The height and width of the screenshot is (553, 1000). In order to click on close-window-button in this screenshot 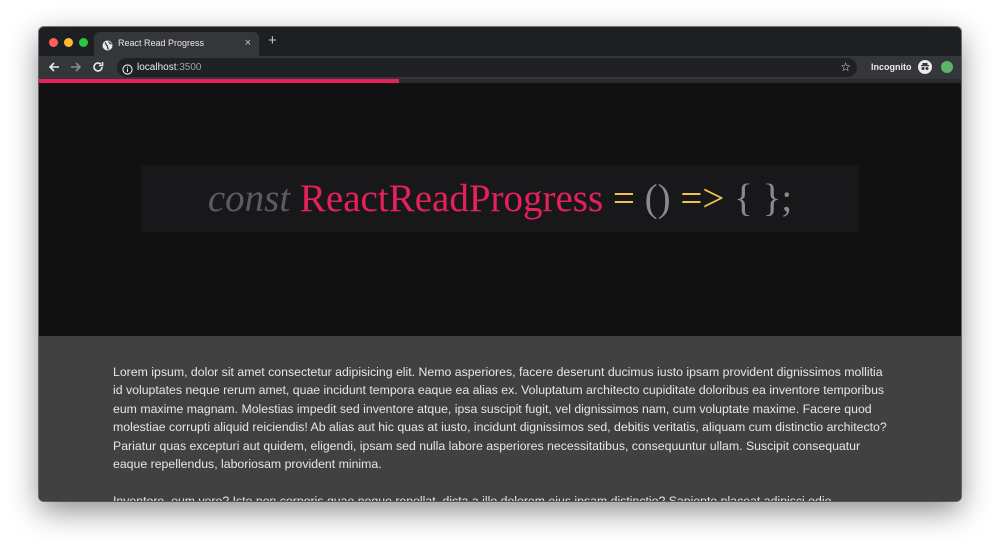, I will do `click(53, 42)`.